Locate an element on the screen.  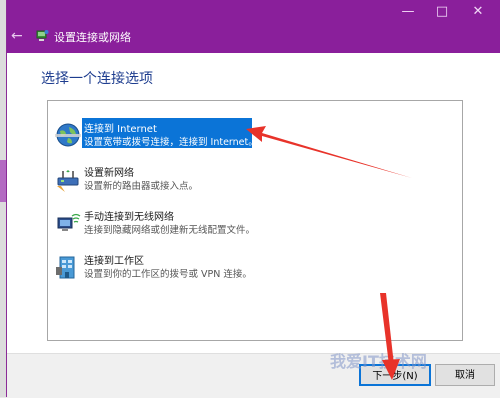
router-icon is located at coordinates (68, 181).